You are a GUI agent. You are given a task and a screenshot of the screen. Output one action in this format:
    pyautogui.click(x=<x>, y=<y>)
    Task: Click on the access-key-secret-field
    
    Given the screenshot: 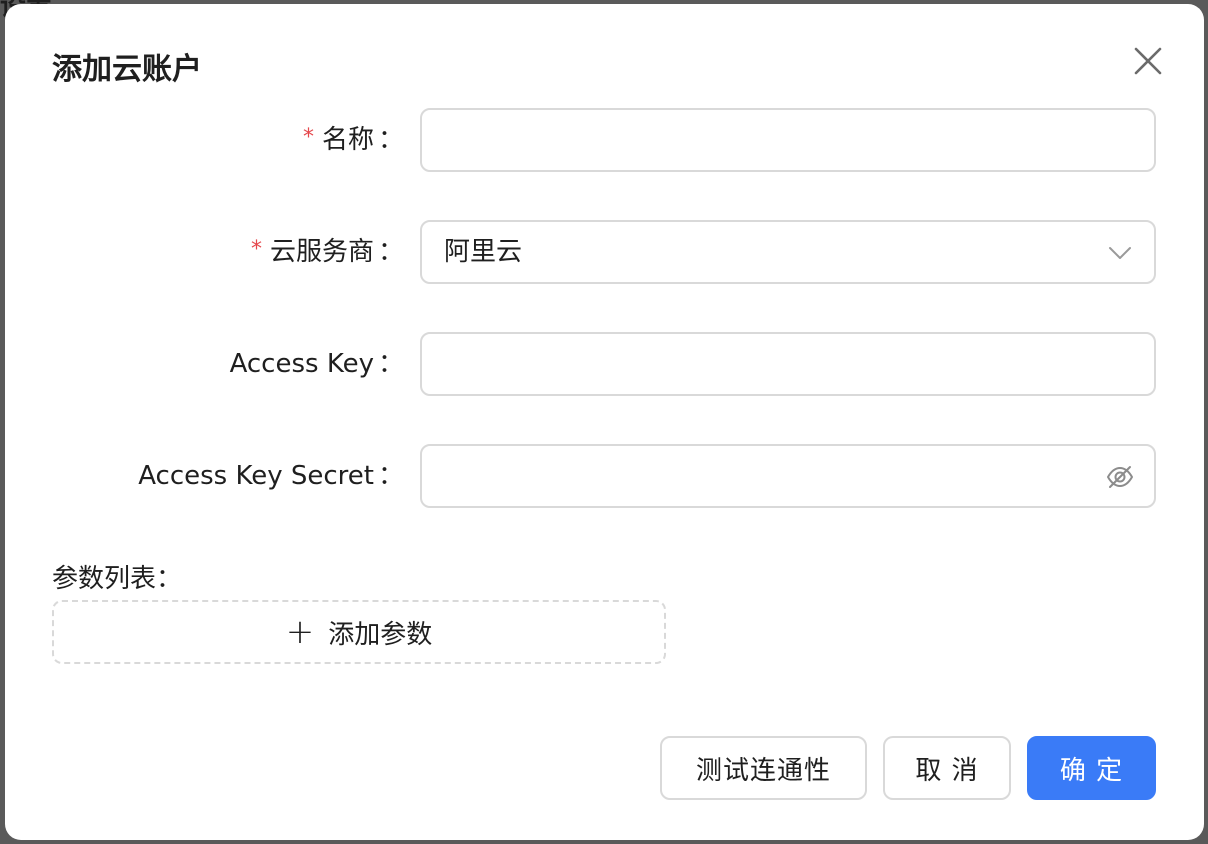 What is the action you would take?
    pyautogui.click(x=788, y=476)
    